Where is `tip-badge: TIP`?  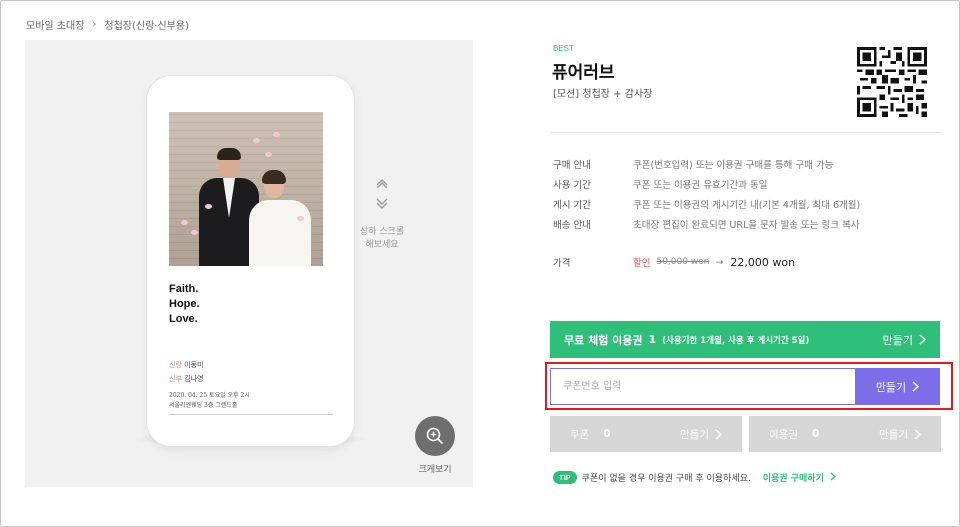
tip-badge: TIP is located at coordinates (565, 477).